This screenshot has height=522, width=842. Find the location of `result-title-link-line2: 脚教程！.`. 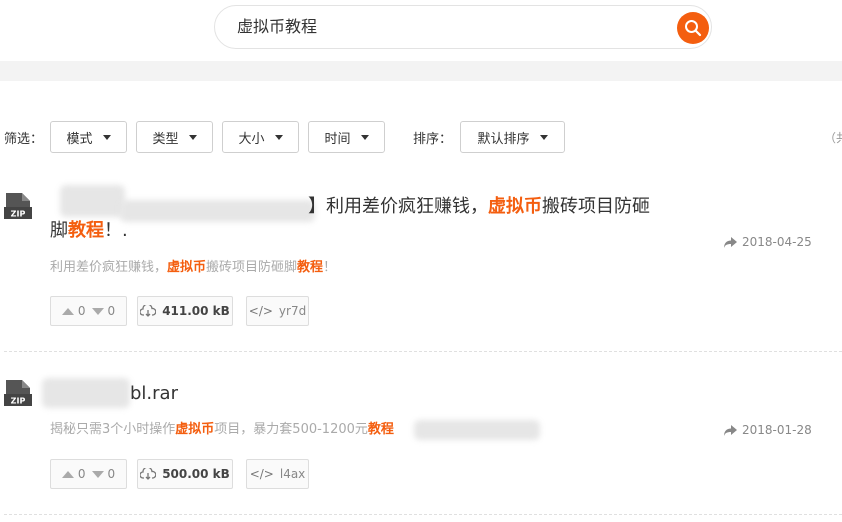

result-title-link-line2: 脚教程！. is located at coordinates (89, 231).